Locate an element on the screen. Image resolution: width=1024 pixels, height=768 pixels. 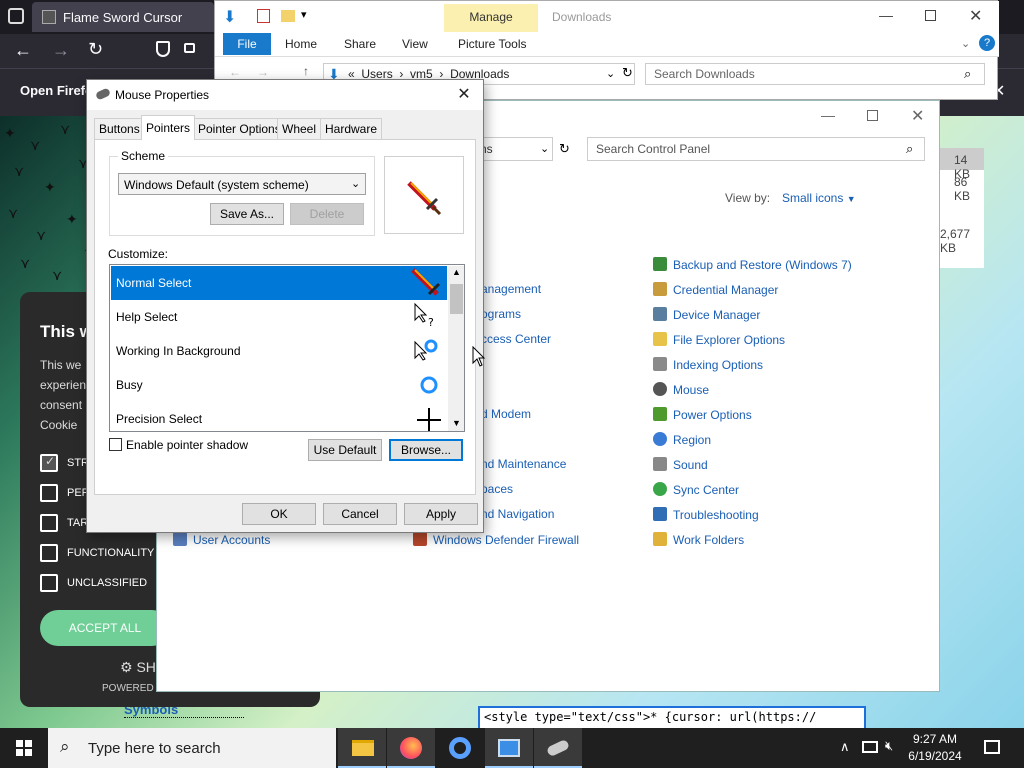
network-icon is located at coordinates (870, 747).